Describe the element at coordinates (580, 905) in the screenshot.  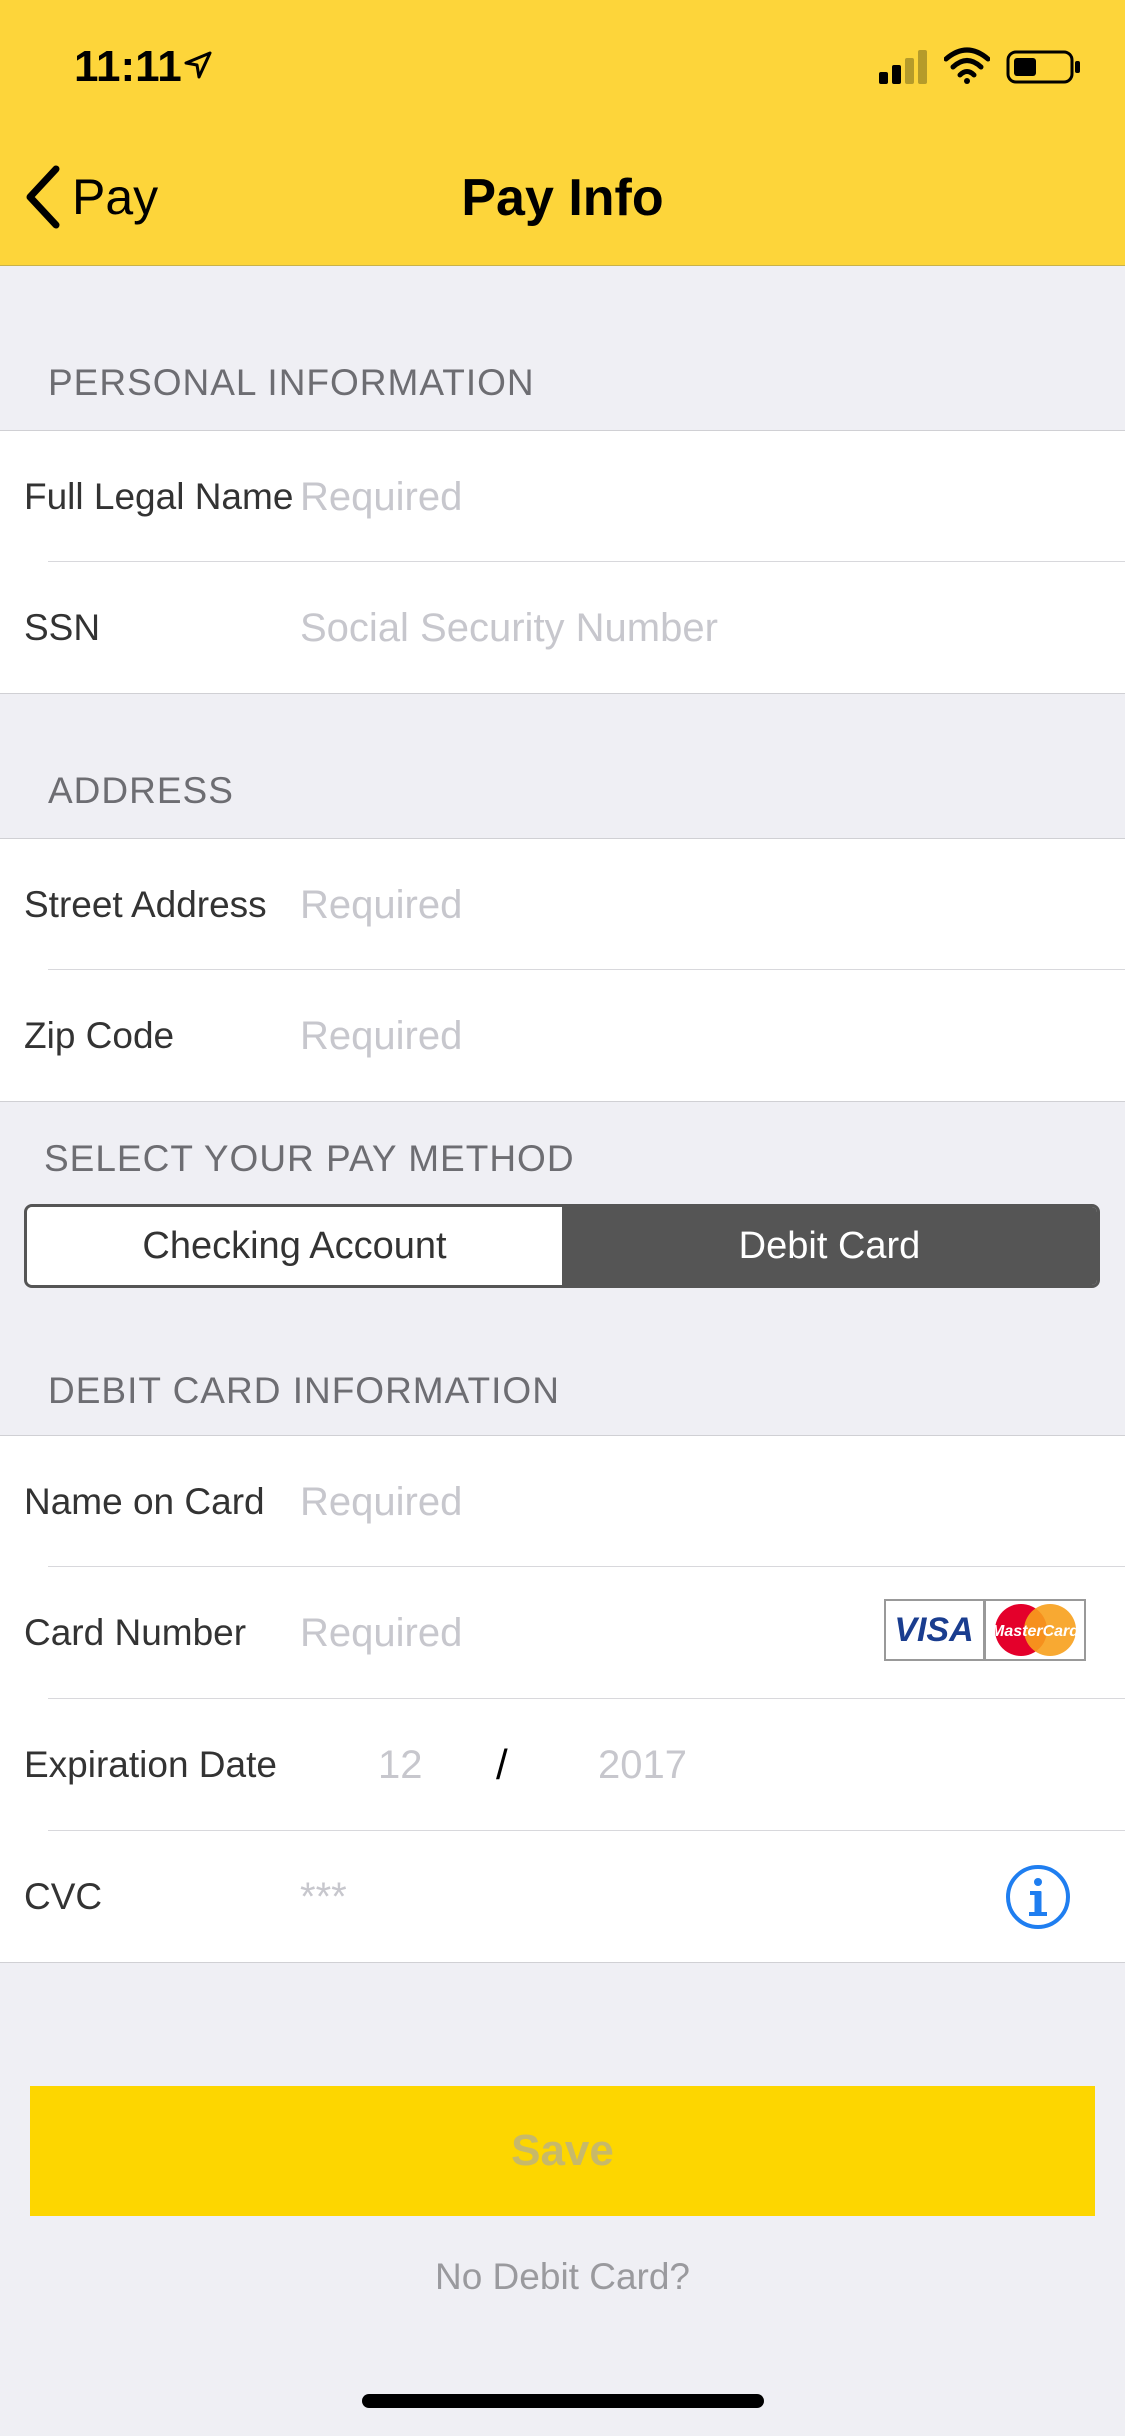
I see `street-input` at that location.